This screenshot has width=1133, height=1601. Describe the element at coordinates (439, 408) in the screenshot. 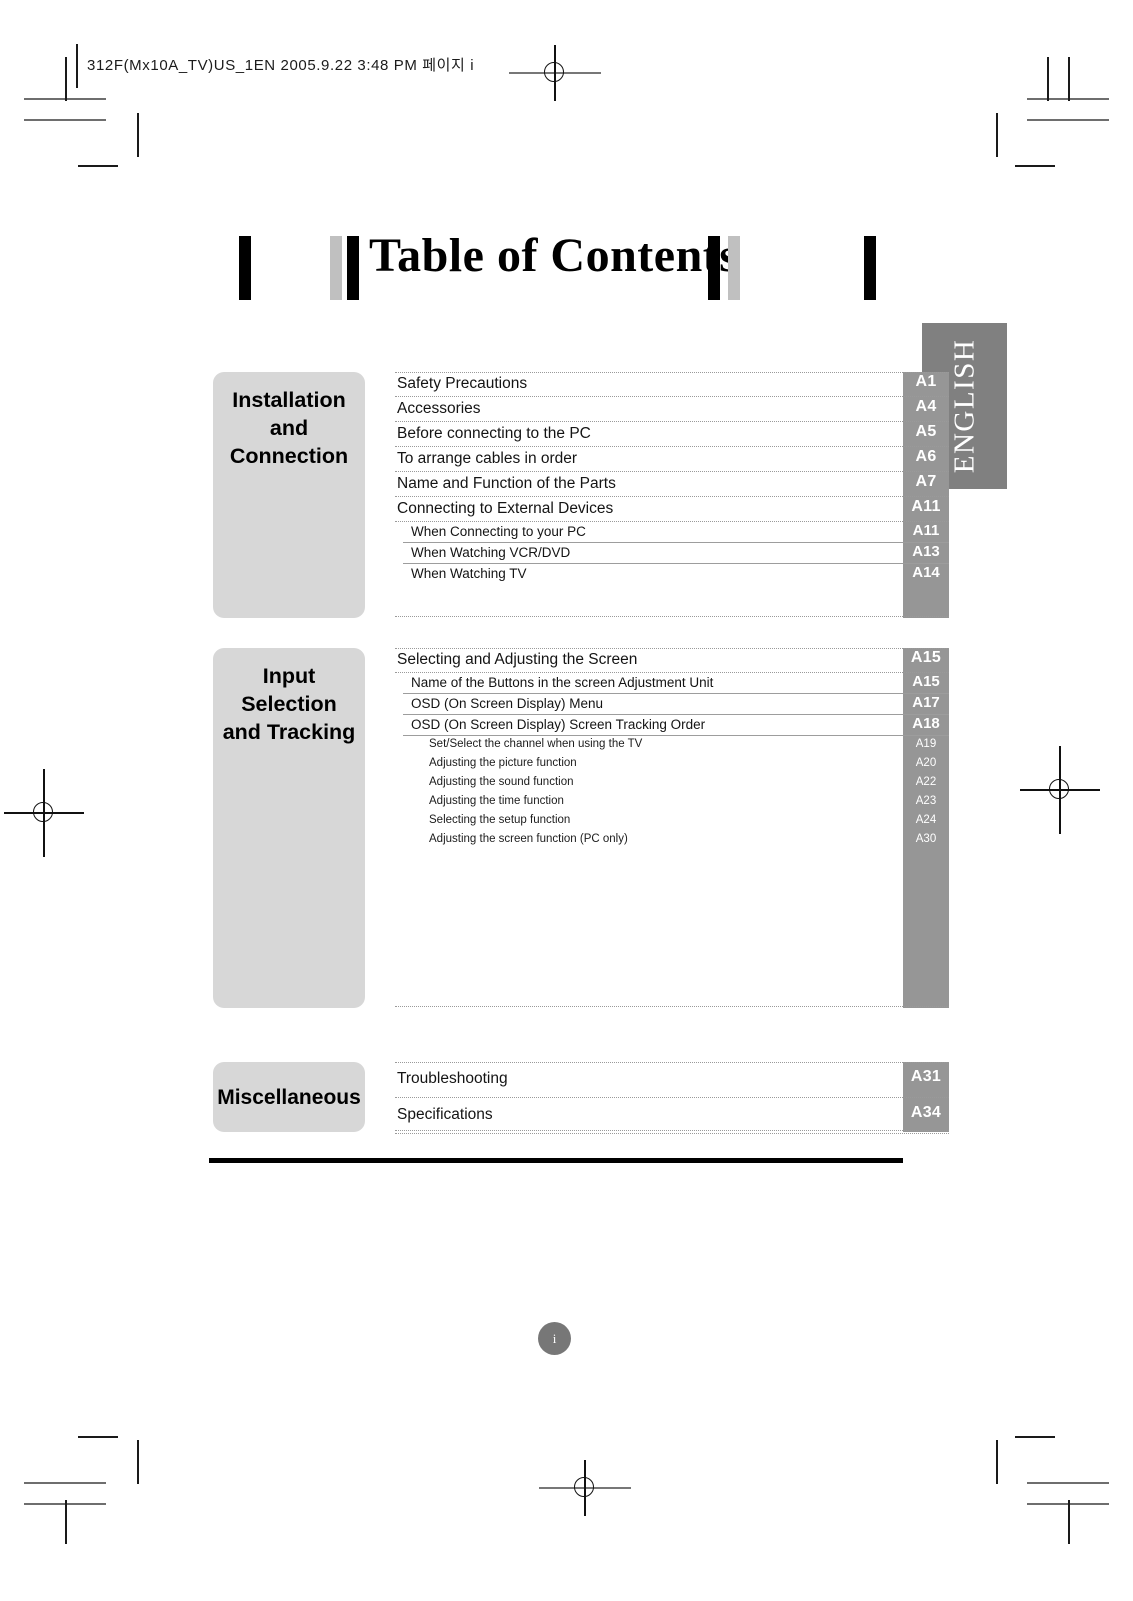

I see `toc-entry-label: Accessories` at that location.